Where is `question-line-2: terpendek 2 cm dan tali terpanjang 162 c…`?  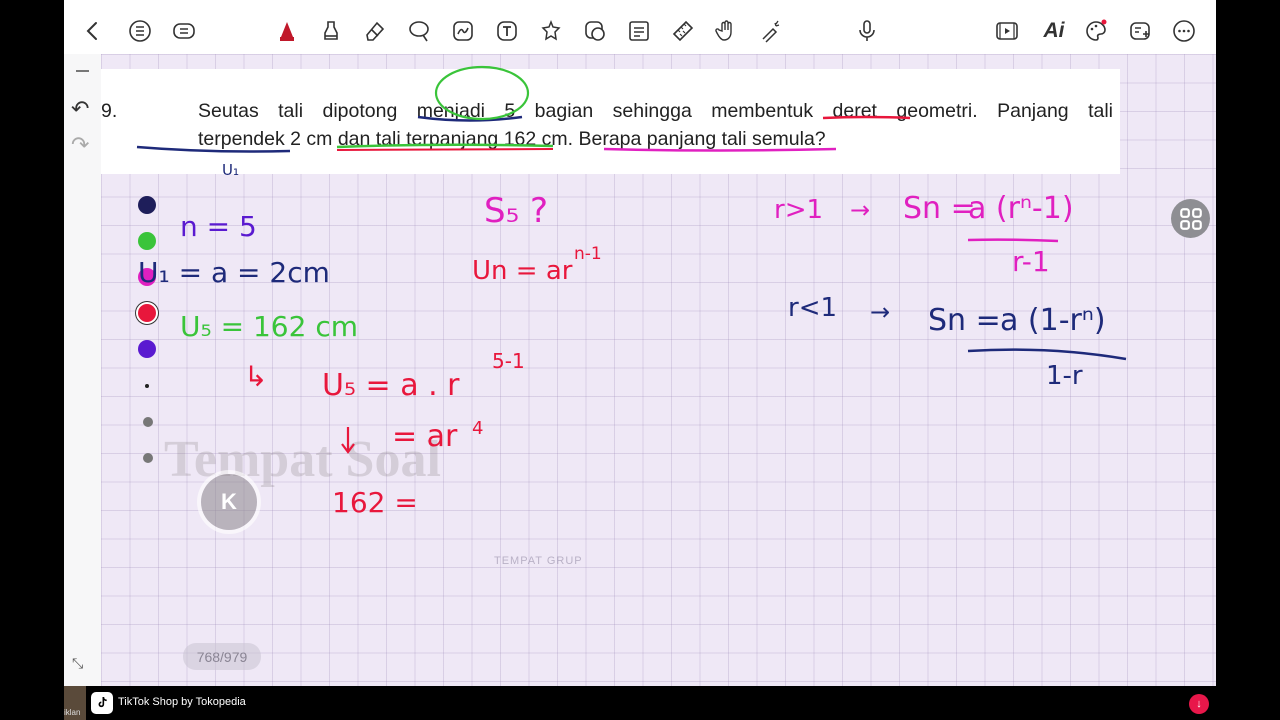 question-line-2: terpendek 2 cm dan tali terpanjang 162 c… is located at coordinates (512, 139).